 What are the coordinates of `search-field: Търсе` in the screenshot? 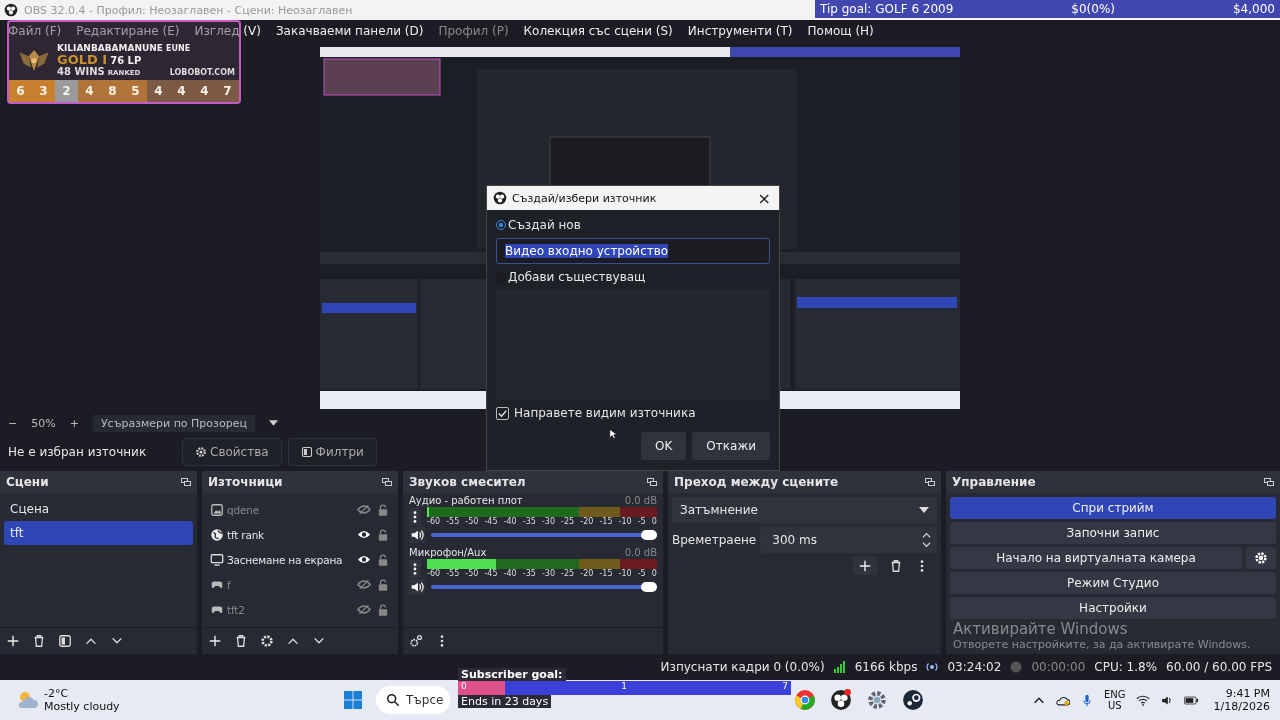 It's located at (413, 700).